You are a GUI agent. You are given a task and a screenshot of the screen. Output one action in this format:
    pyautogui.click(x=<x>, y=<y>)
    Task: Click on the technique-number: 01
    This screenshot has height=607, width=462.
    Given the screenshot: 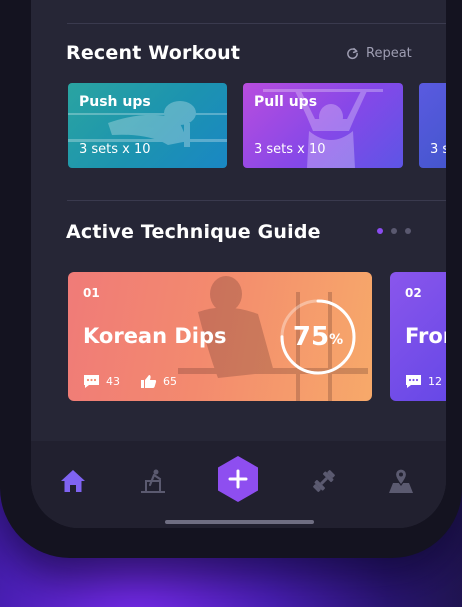 What is the action you would take?
    pyautogui.click(x=91, y=293)
    